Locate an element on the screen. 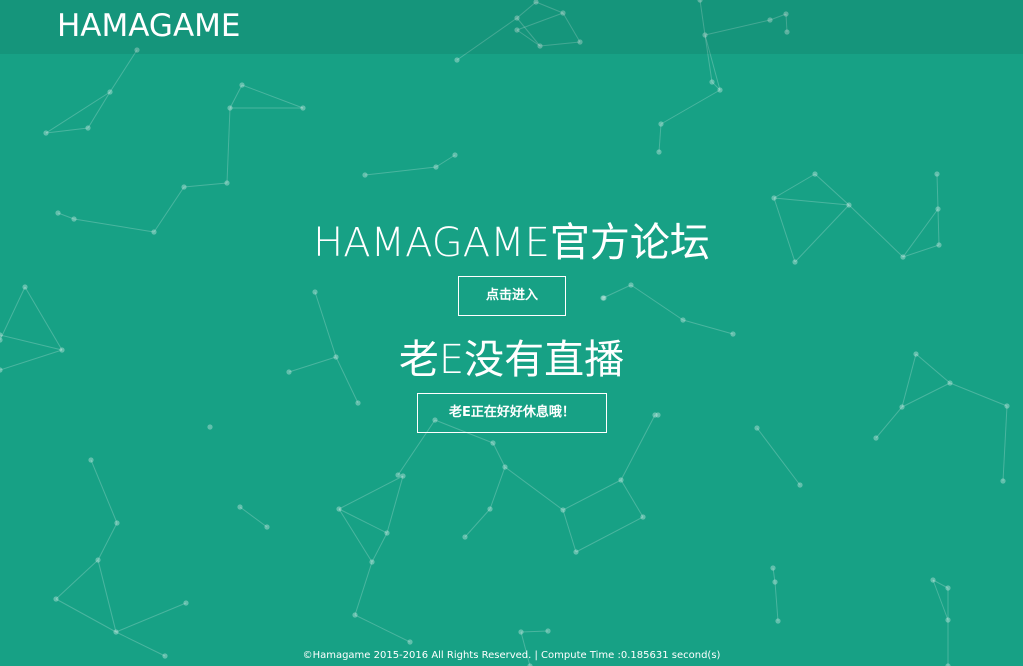  enter-forum-button: 点击进入 is located at coordinates (512, 296).